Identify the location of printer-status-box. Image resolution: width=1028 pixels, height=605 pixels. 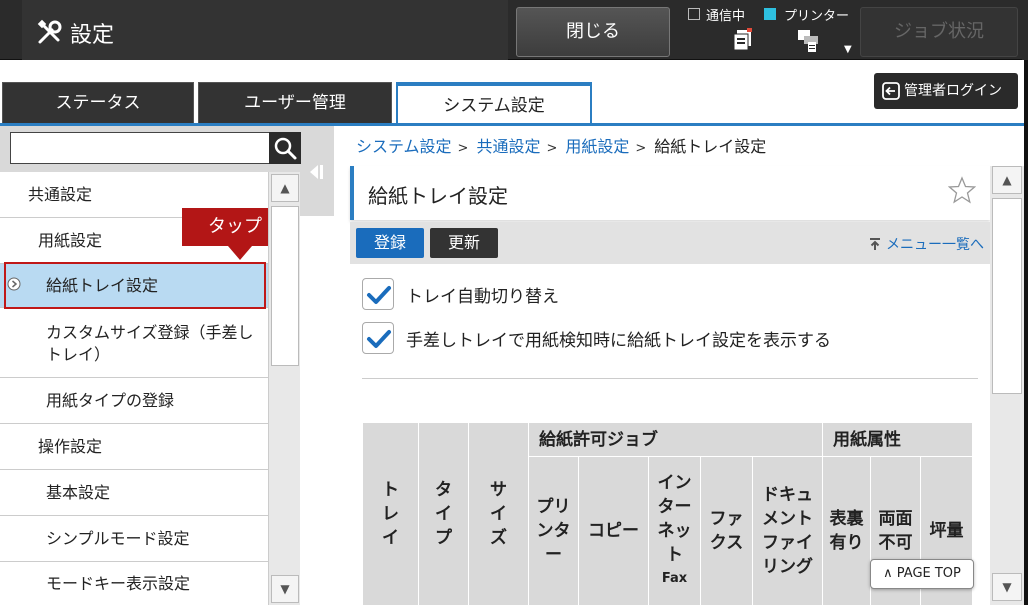
(770, 14).